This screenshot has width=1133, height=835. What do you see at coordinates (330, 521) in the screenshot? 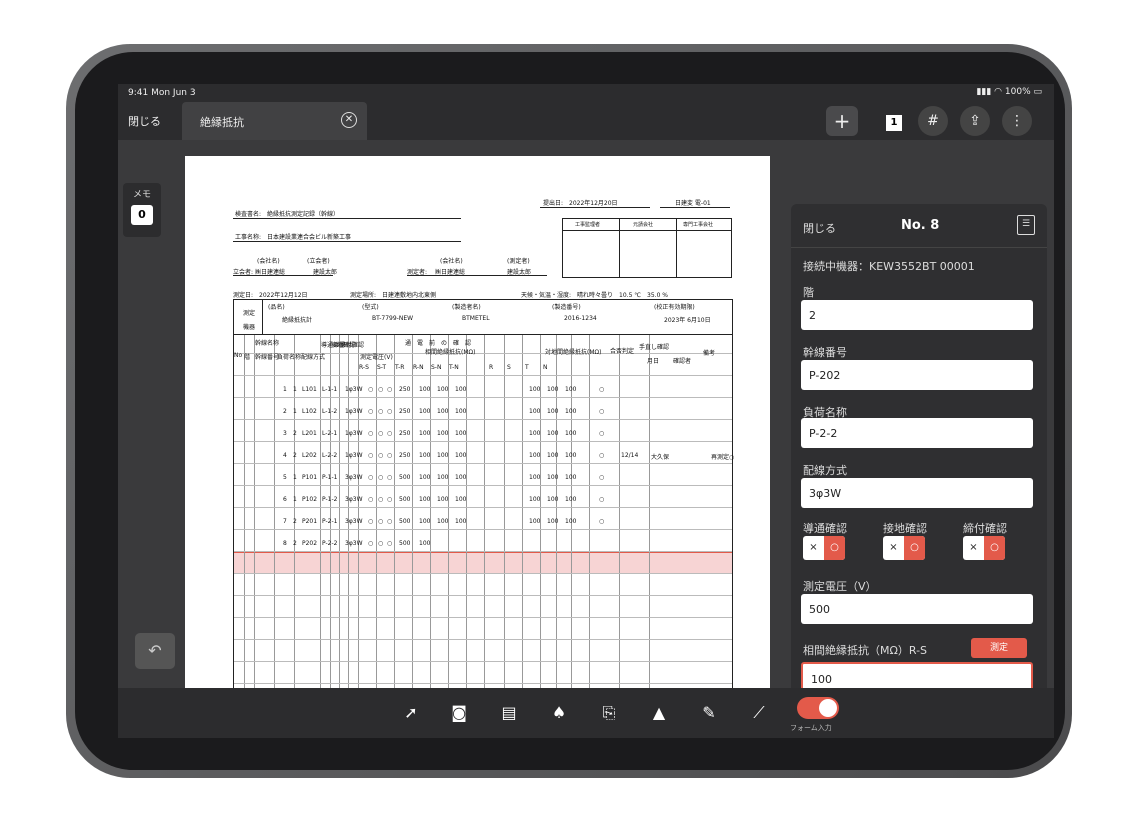
I see `table-cell: P-2-1` at bounding box center [330, 521].